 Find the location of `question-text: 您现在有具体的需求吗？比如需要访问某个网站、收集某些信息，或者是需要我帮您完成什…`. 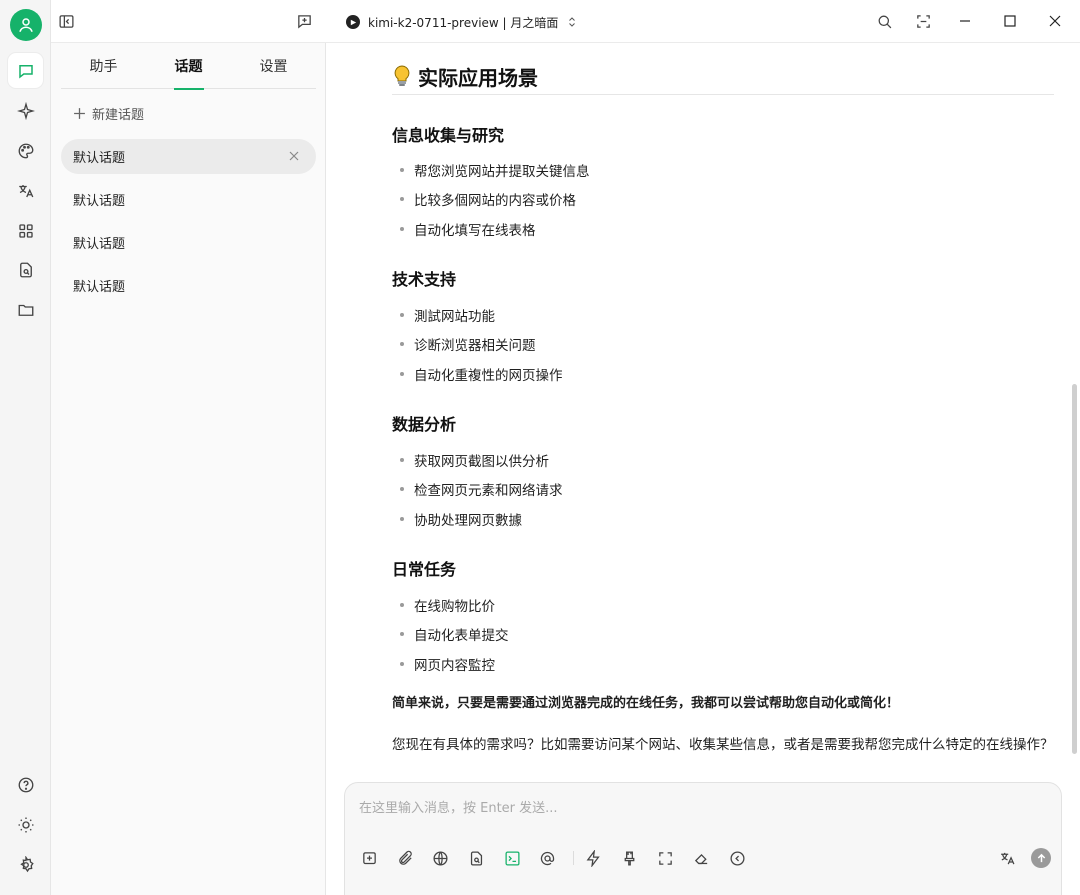

question-text: 您现在有具体的需求吗？比如需要访问某个网站、收集某些信息，或者是需要我帮您完成什… is located at coordinates (723, 745).